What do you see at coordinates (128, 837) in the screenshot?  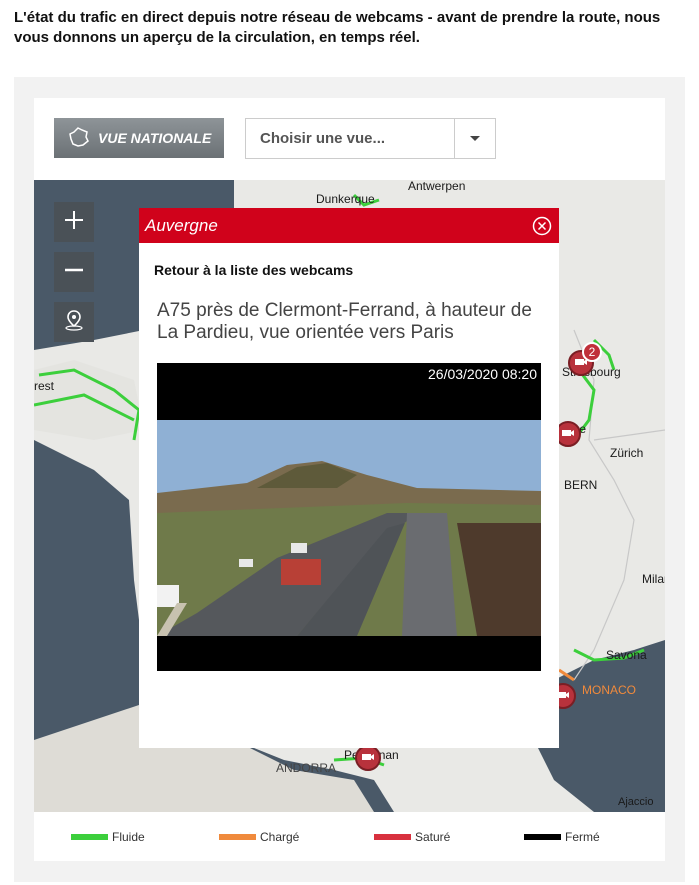 I see `legend-label: Fluide` at bounding box center [128, 837].